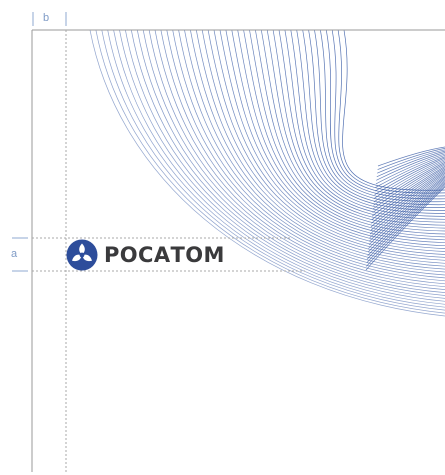 The width and height of the screenshot is (445, 475). Describe the element at coordinates (14, 254) in the screenshot. I see `dimension-label-a: a` at that location.